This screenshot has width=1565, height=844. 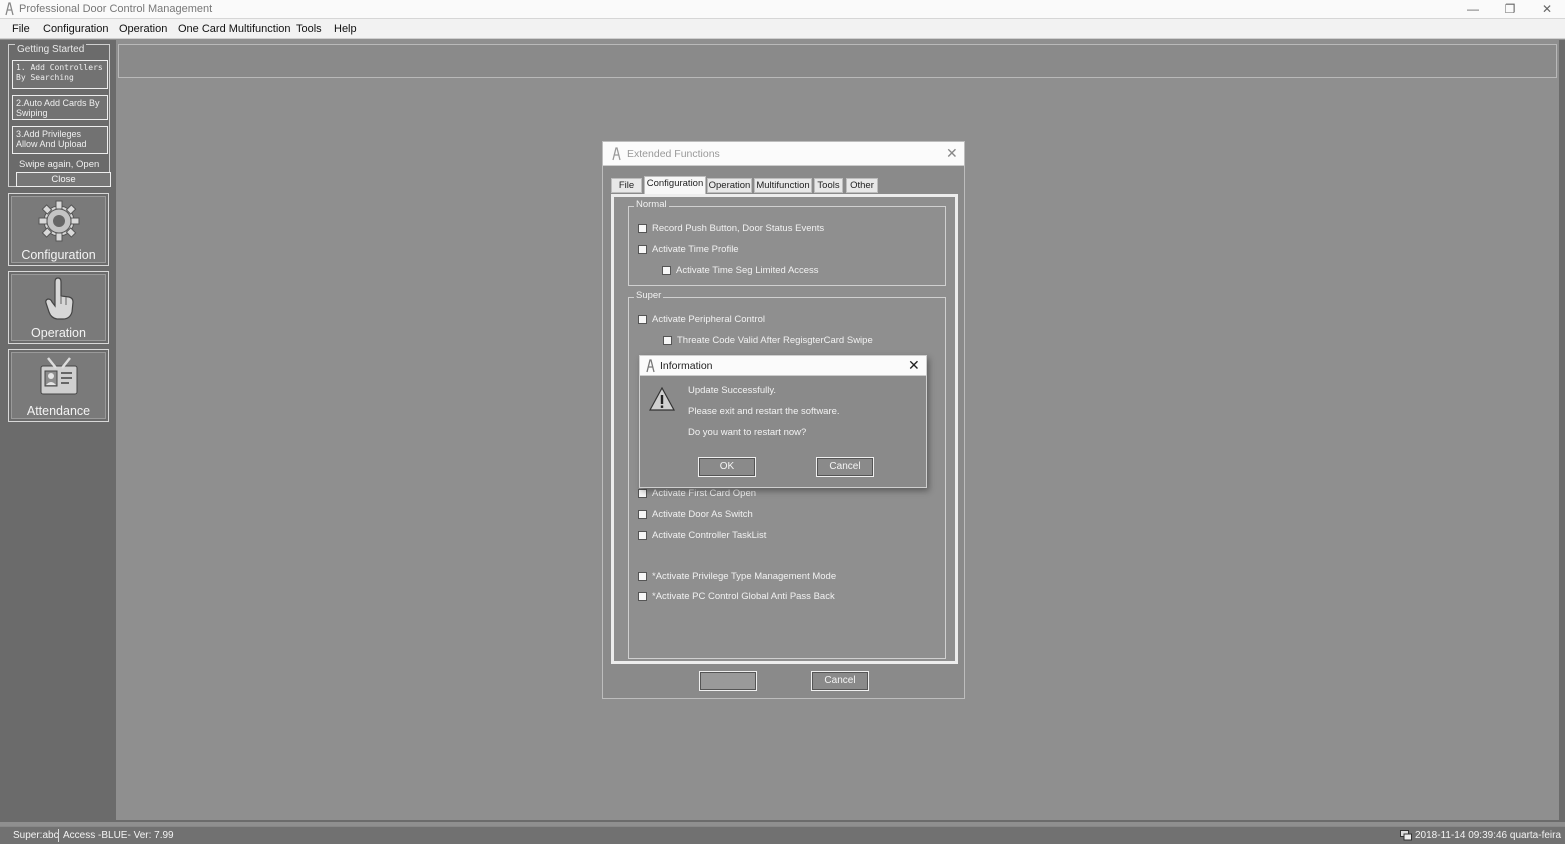 I want to click on menu-one-card-multifunction: One Card Multifunction, so click(x=234, y=29).